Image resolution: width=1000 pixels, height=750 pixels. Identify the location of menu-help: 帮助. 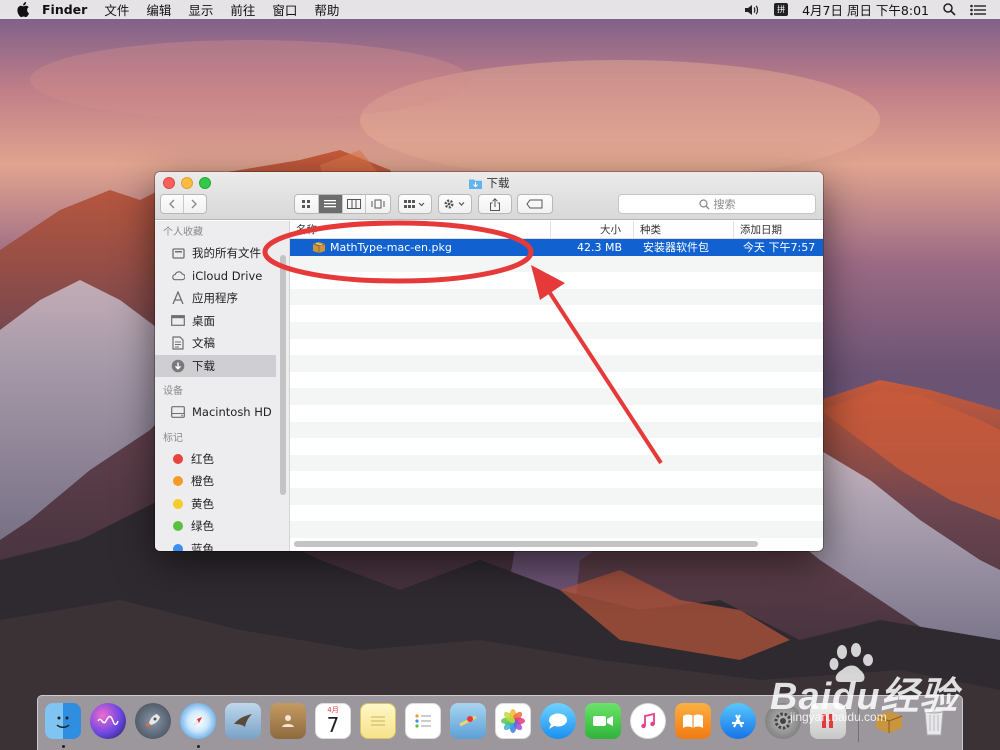
(326, 9).